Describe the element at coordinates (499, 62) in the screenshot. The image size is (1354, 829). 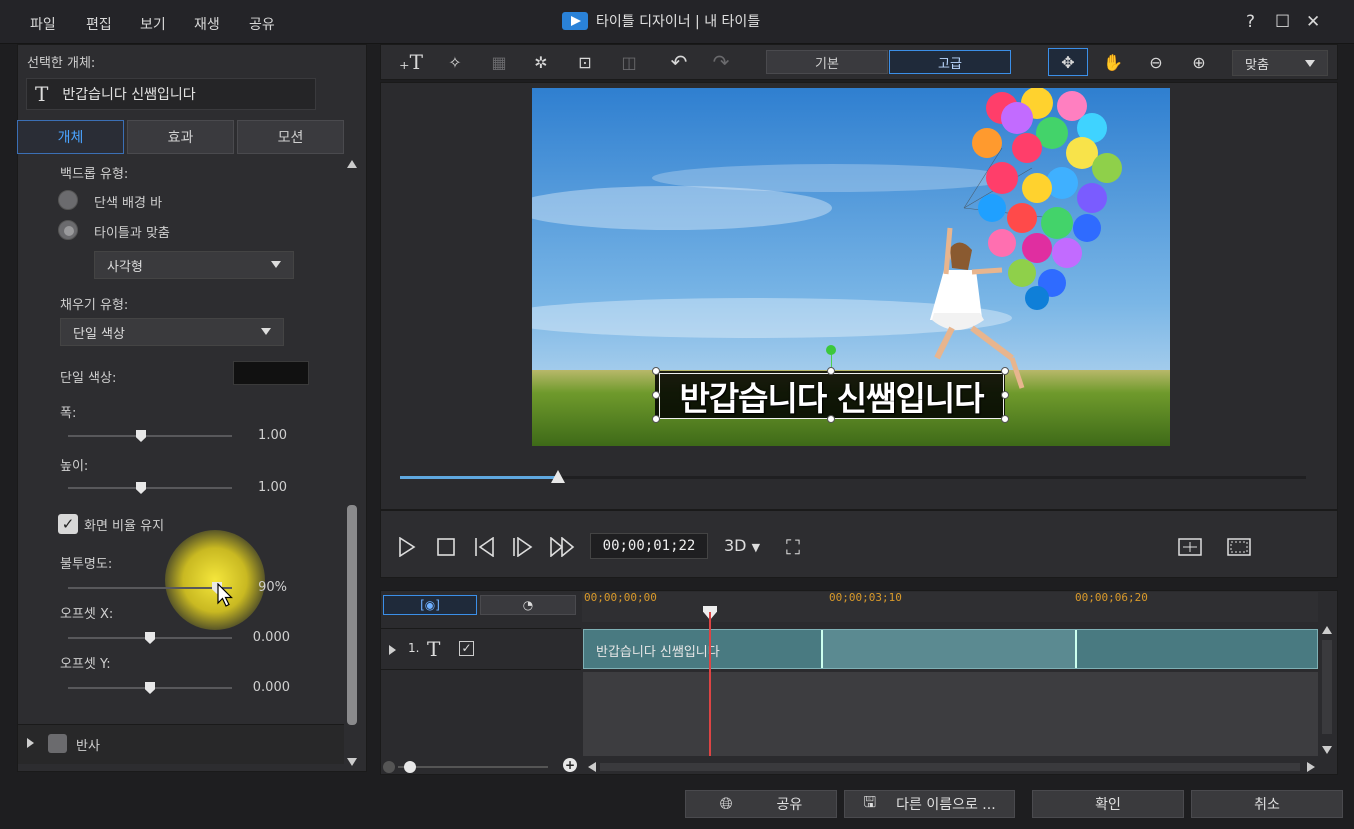
I see `insert-image-icon: ▦` at that location.